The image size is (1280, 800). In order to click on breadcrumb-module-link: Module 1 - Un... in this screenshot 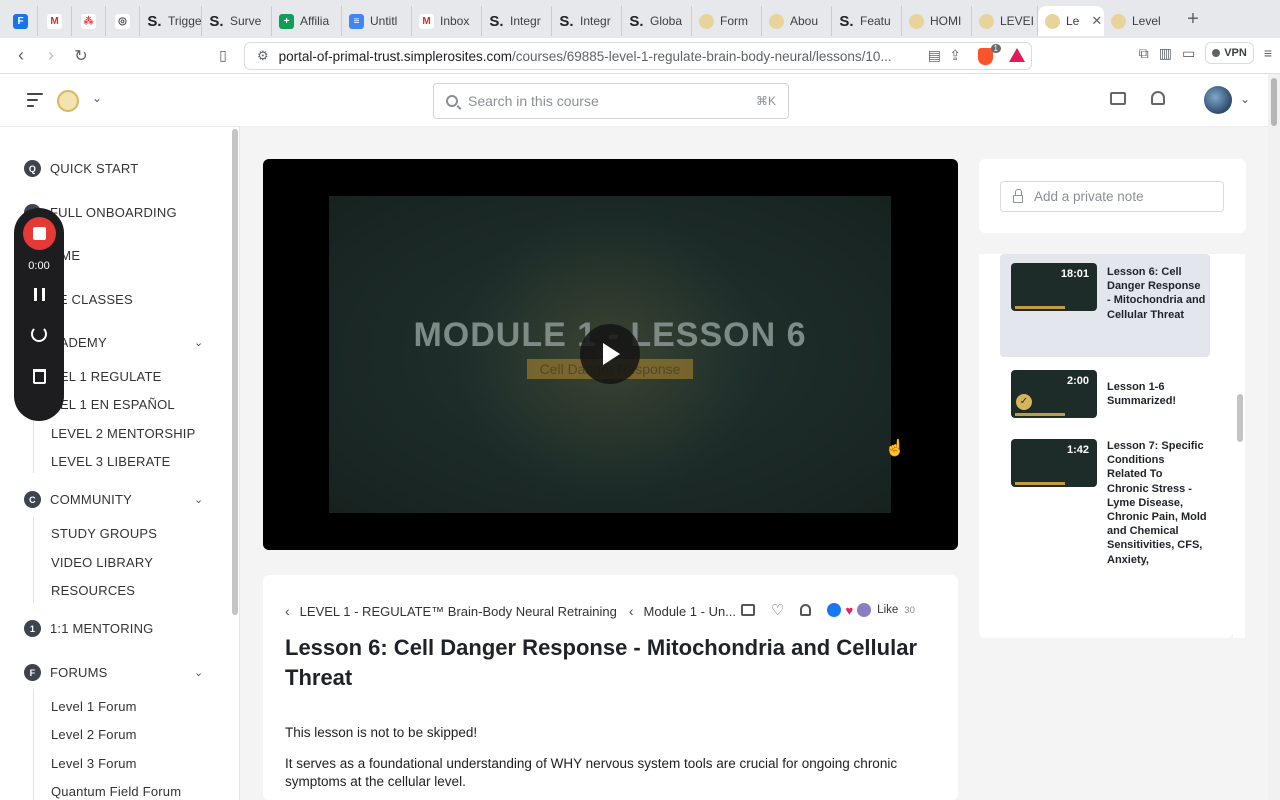, I will do `click(690, 611)`.